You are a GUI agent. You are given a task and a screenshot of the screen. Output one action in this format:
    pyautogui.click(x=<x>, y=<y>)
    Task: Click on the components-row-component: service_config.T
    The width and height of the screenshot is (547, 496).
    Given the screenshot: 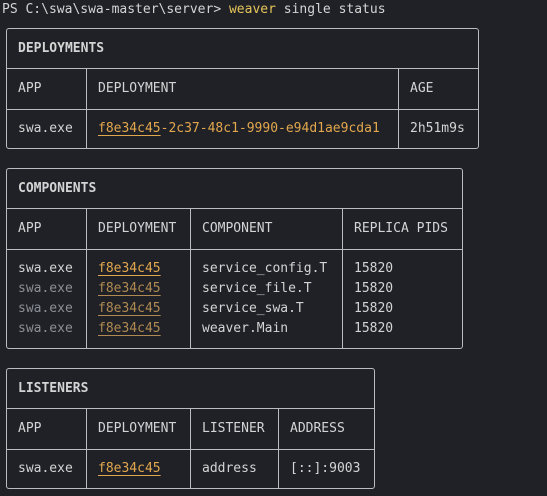 What is the action you would take?
    pyautogui.click(x=265, y=268)
    